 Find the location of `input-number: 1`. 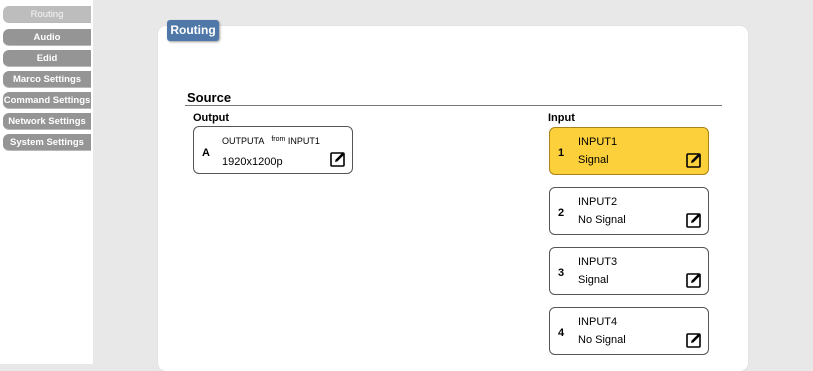

input-number: 1 is located at coordinates (561, 153).